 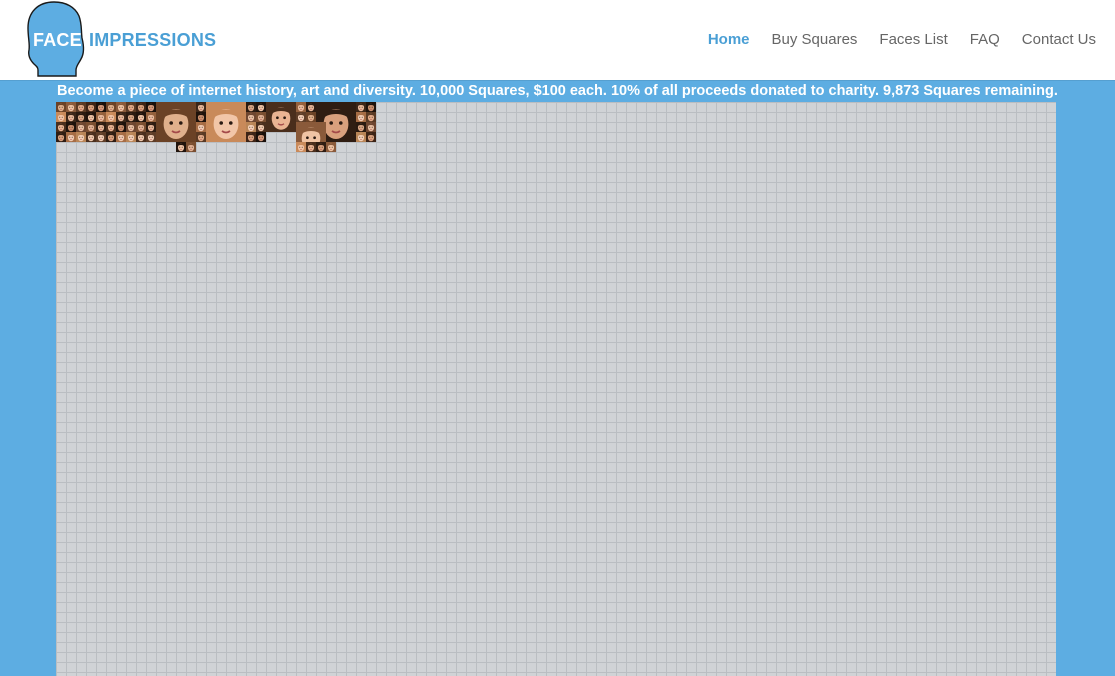 I want to click on nav-faq: FAQ, so click(x=985, y=39).